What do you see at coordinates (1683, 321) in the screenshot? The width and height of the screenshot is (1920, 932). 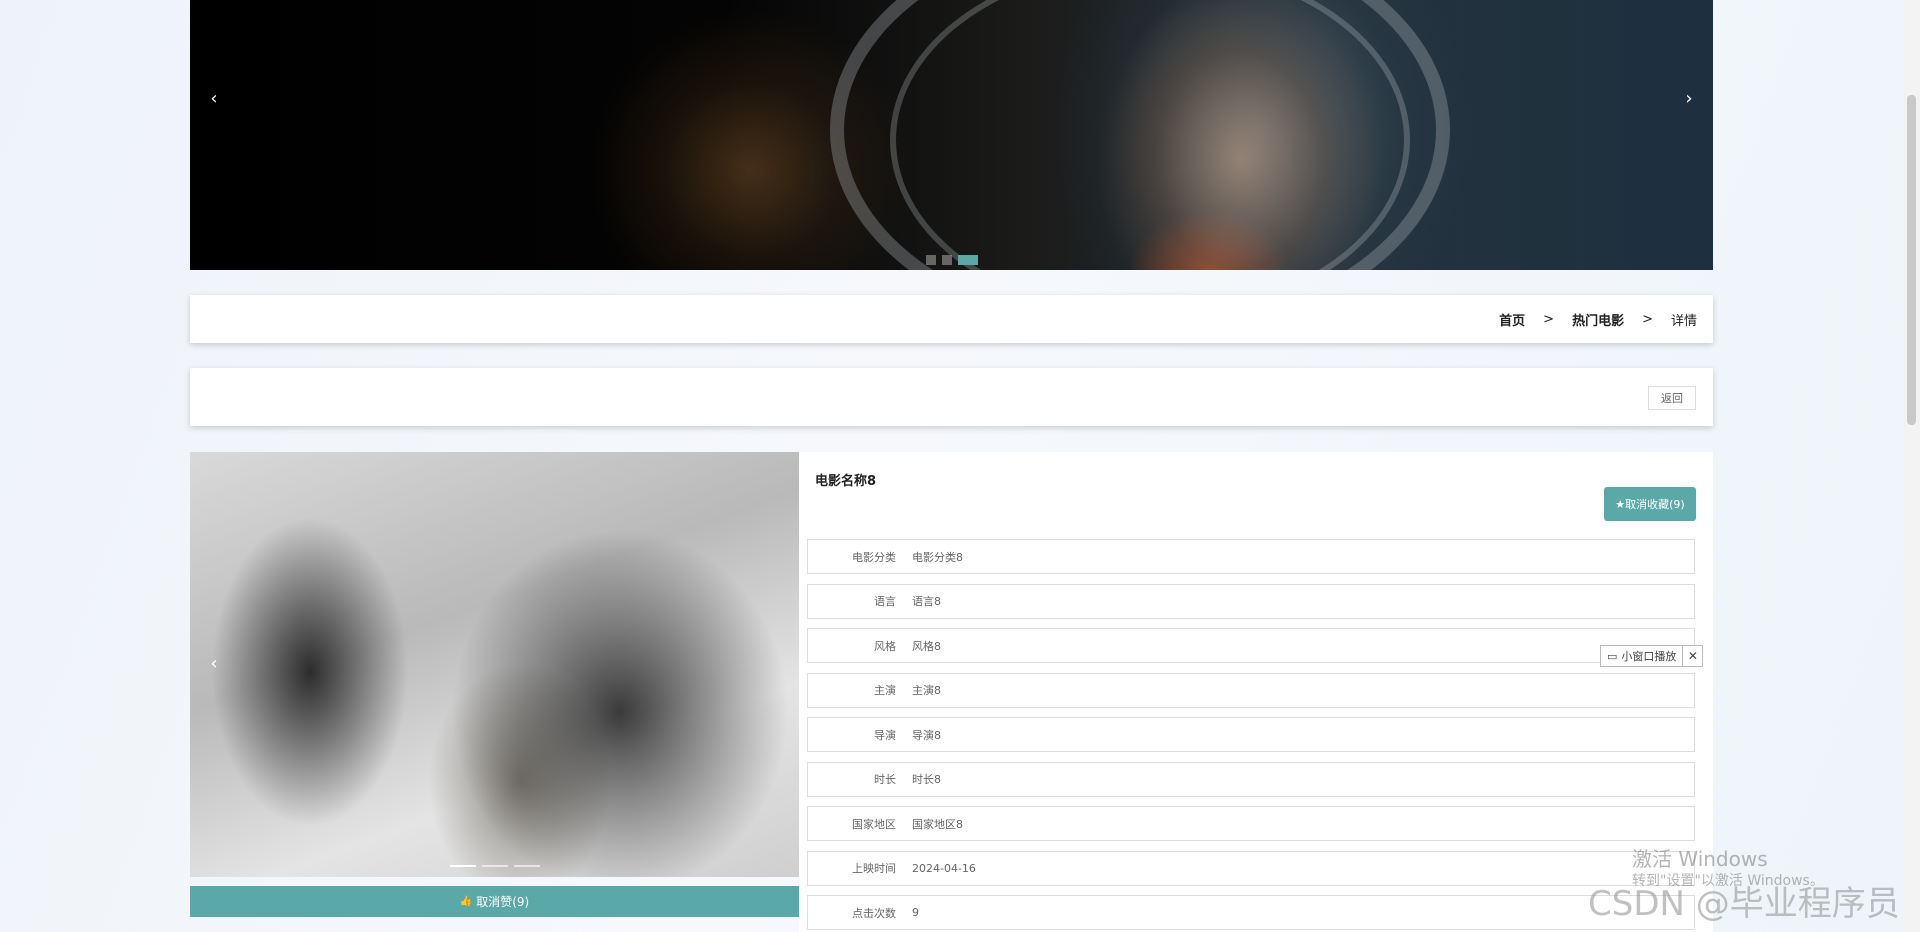 I see `breadcrumb-current: 详情` at bounding box center [1683, 321].